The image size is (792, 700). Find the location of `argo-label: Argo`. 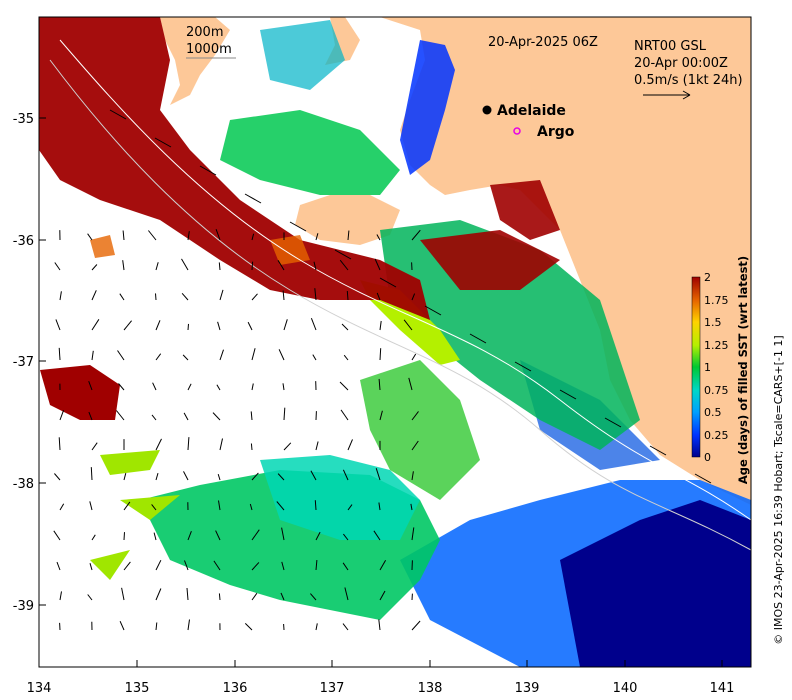

argo-label: Argo is located at coordinates (556, 132).